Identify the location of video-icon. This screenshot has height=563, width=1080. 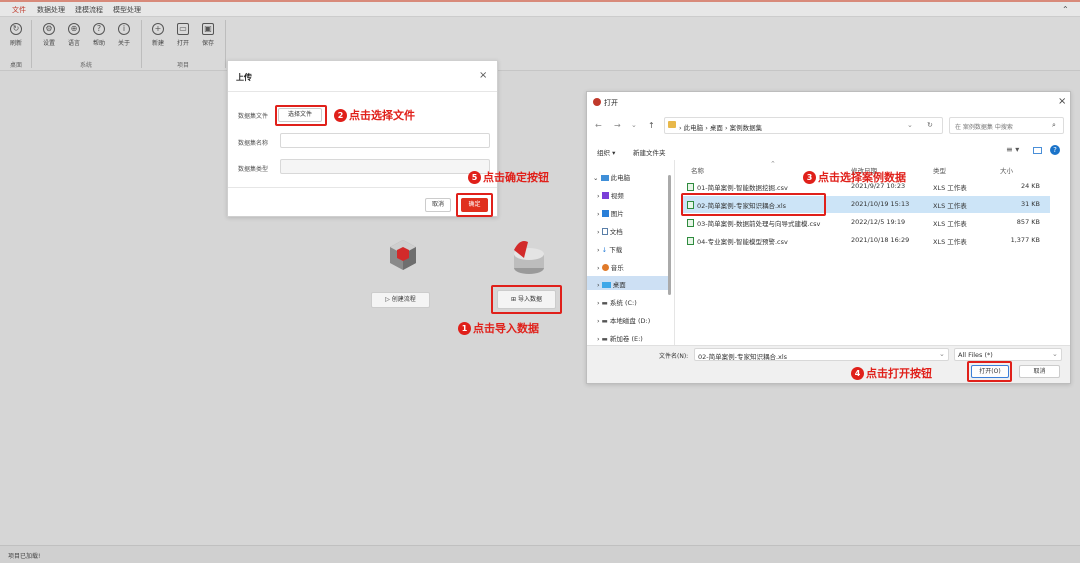
(605, 195).